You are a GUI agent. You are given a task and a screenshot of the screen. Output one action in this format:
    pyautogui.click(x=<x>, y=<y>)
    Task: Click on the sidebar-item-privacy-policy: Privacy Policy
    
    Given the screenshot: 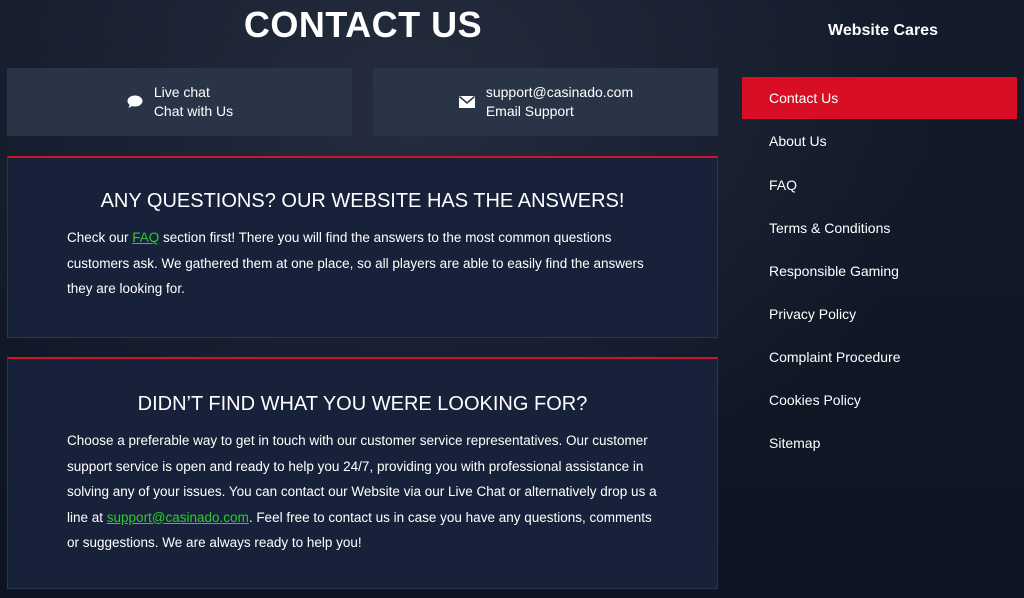 What is the action you would take?
    pyautogui.click(x=879, y=314)
    